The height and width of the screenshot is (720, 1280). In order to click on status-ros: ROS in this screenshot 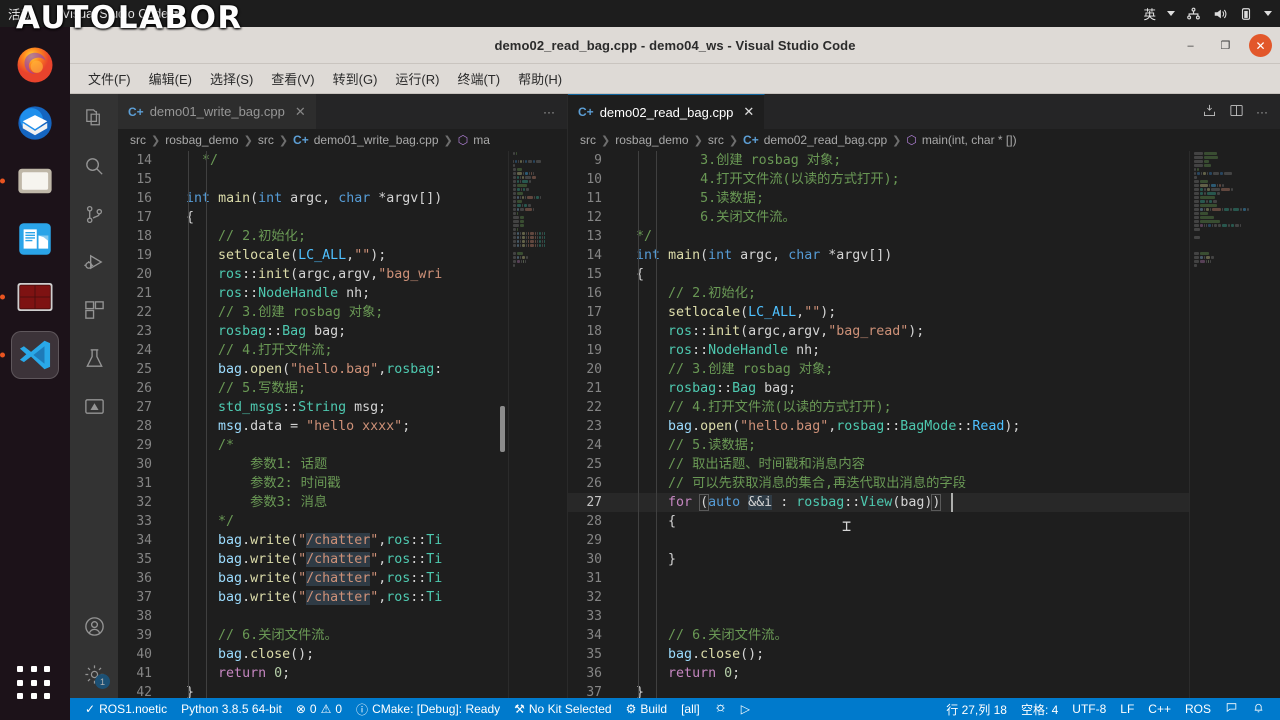, I will do `click(1198, 709)`.